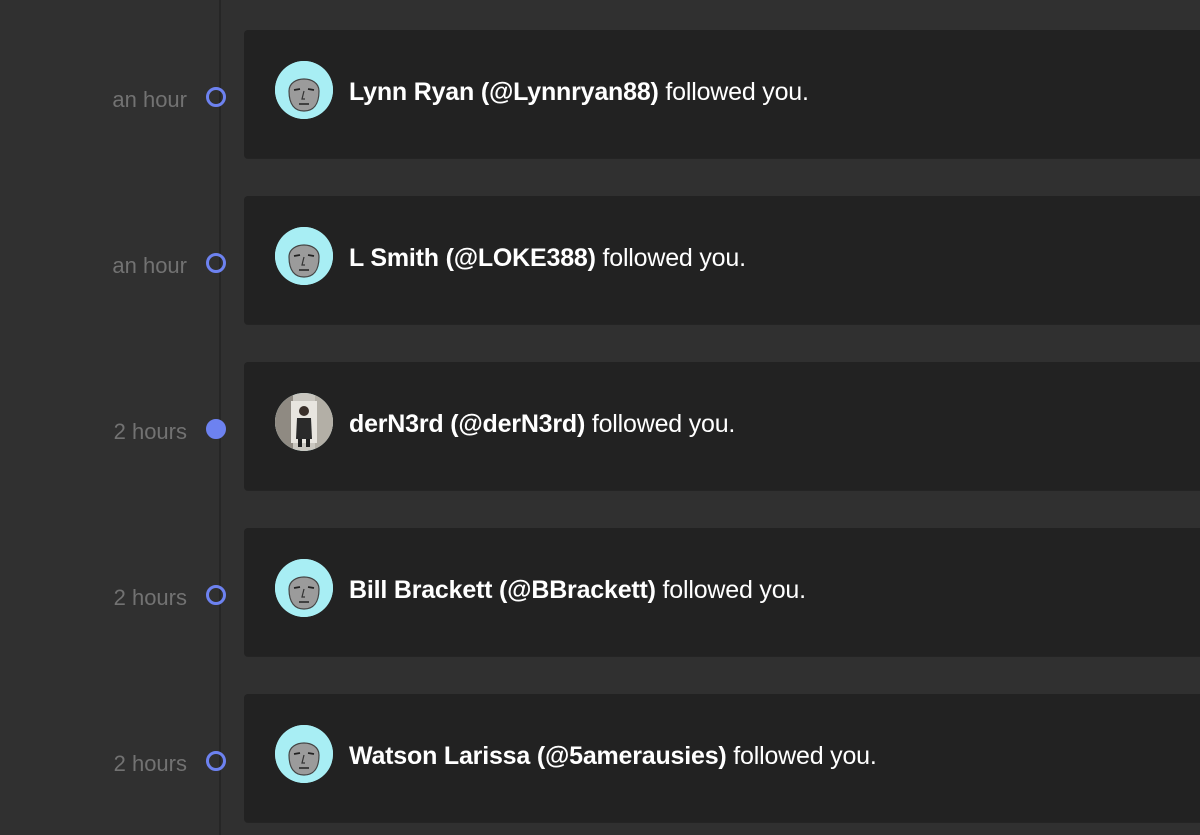  What do you see at coordinates (517, 424) in the screenshot?
I see `follower-handle: (@derN3rd)` at bounding box center [517, 424].